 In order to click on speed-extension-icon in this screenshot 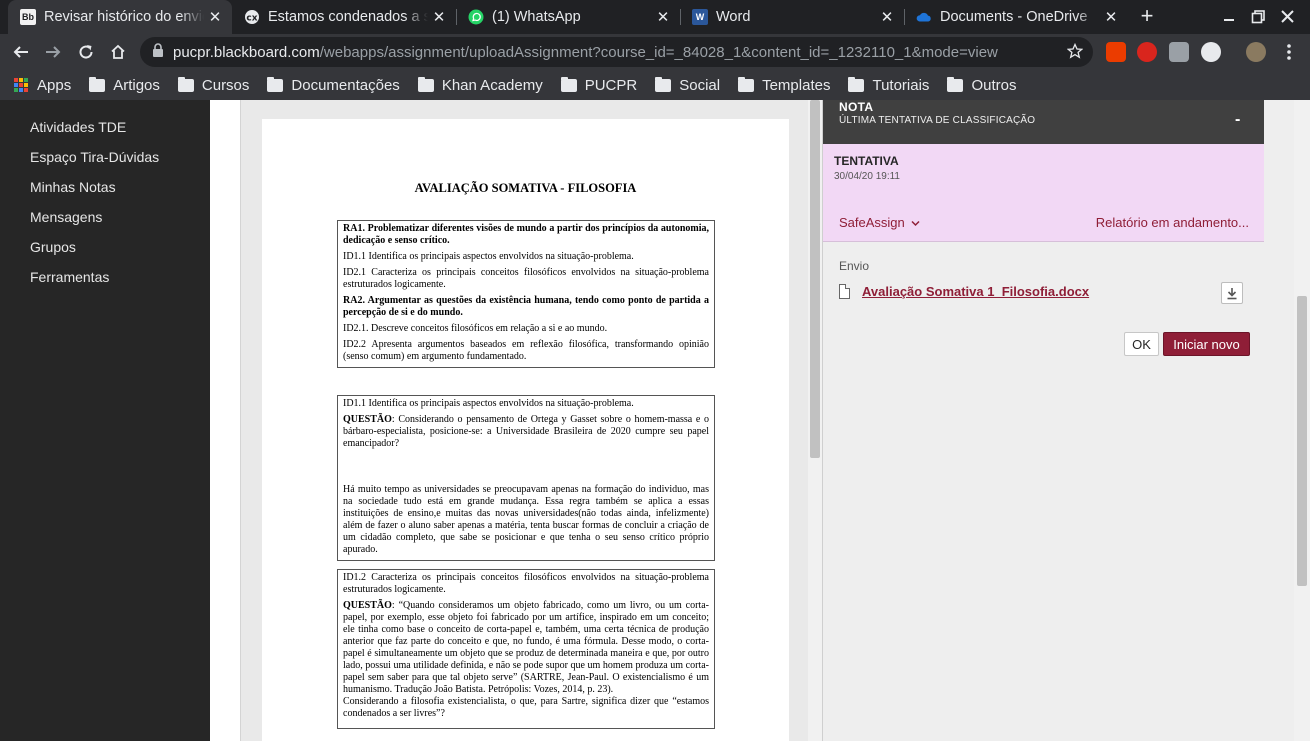, I will do `click(1211, 52)`.